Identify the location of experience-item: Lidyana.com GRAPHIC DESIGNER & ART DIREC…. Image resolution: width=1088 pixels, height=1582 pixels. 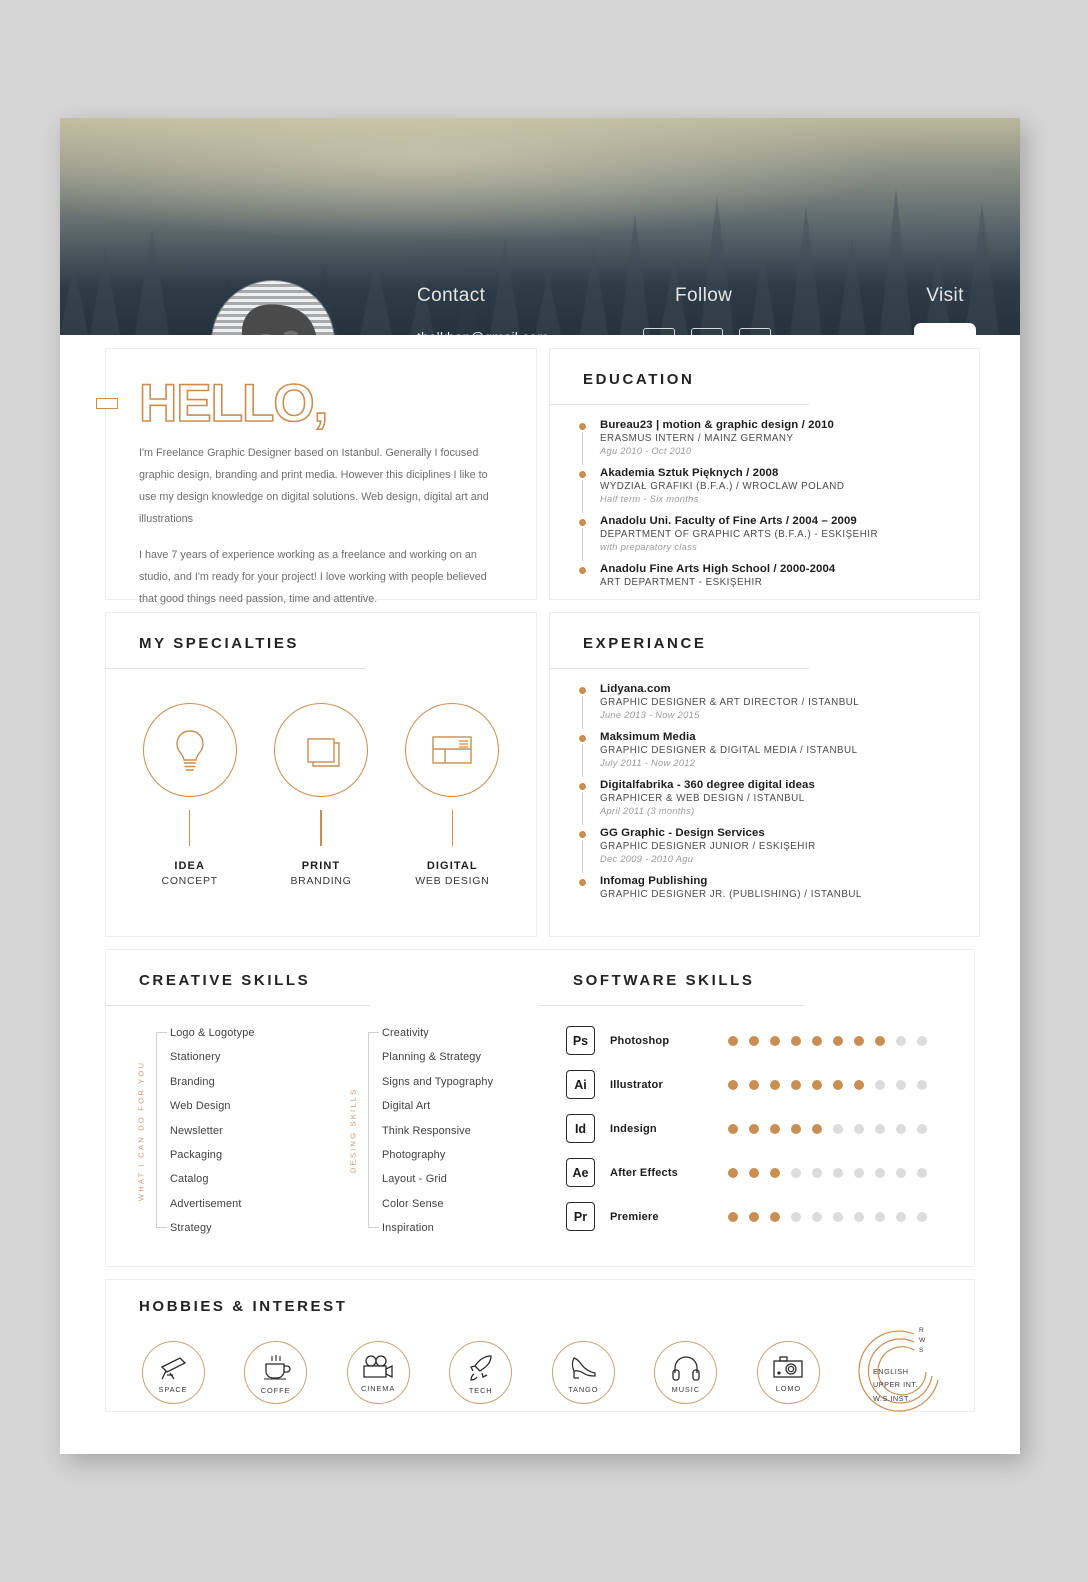
(779, 706).